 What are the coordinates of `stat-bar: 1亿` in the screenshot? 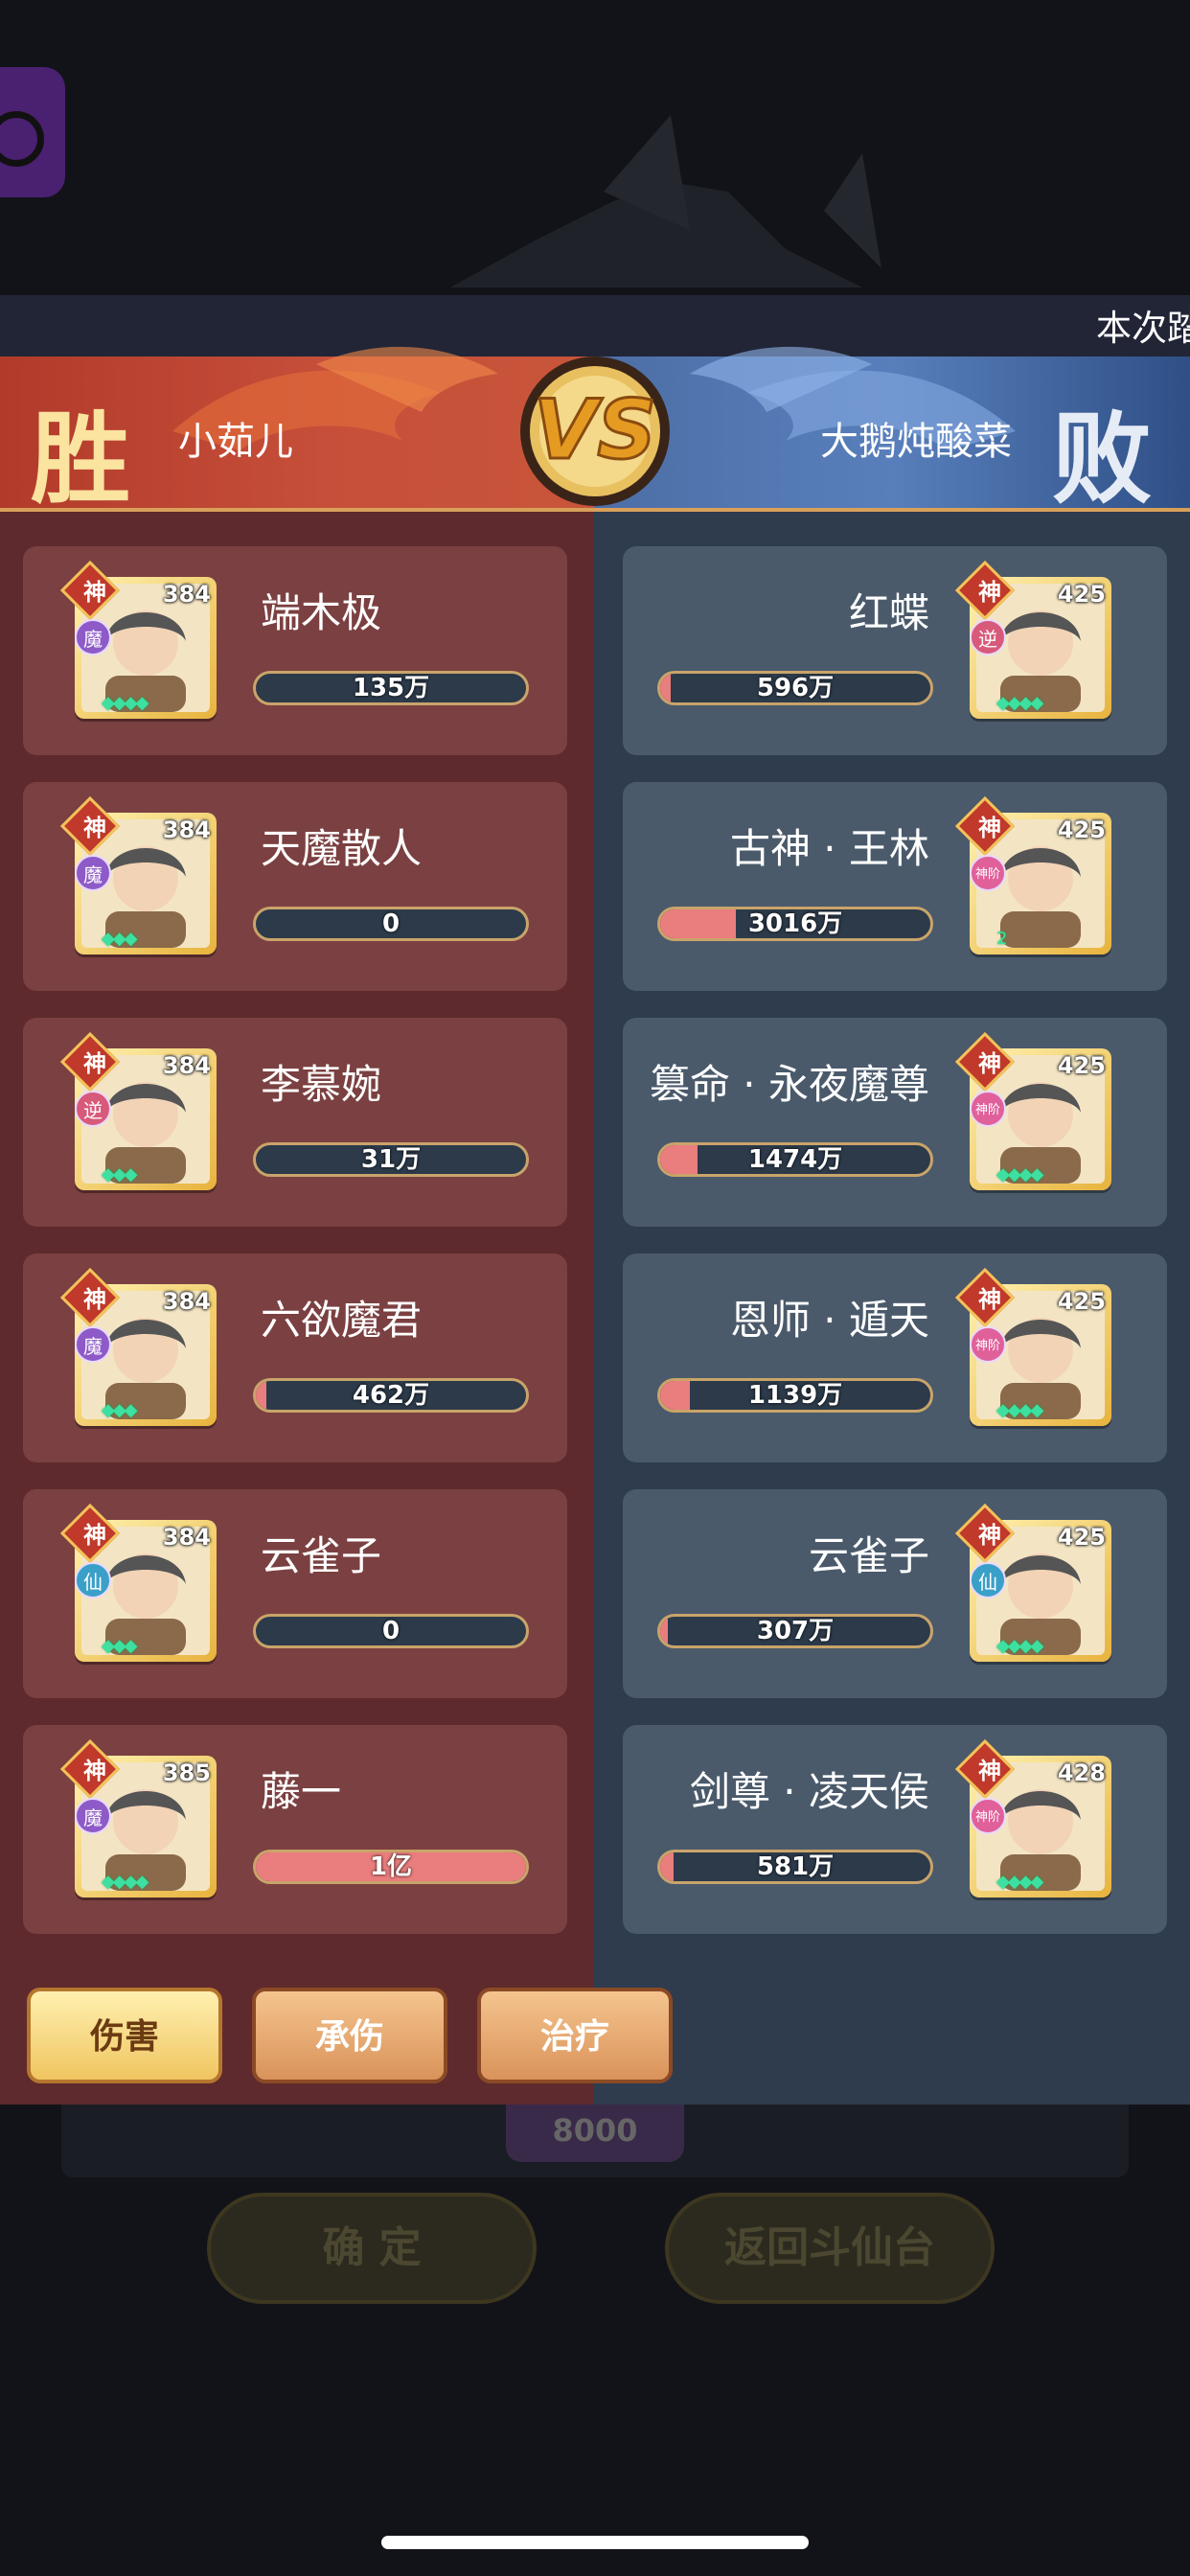 It's located at (391, 1867).